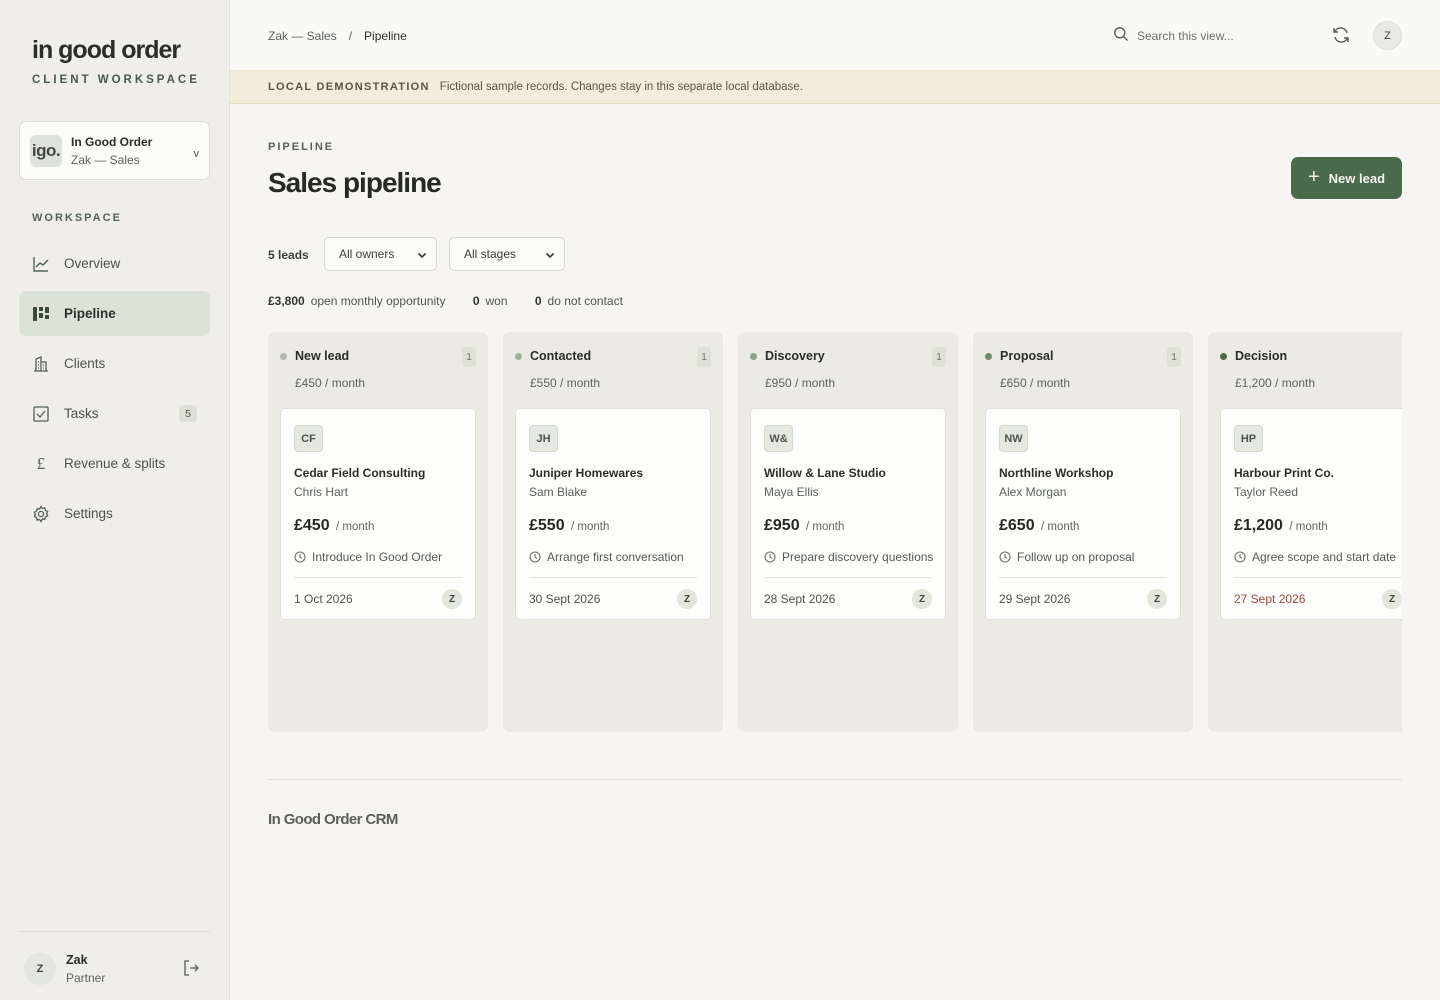  I want to click on lead-contact: Chris Hart, so click(321, 492).